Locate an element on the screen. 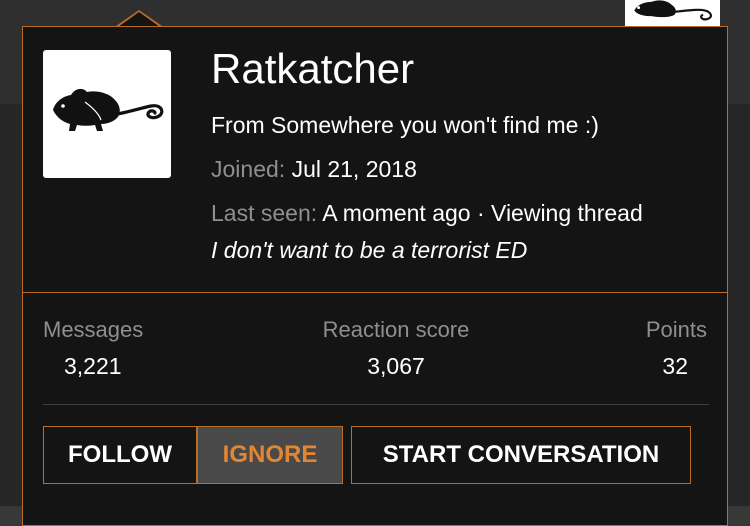  stat-messages-label: Messages is located at coordinates (93, 329).